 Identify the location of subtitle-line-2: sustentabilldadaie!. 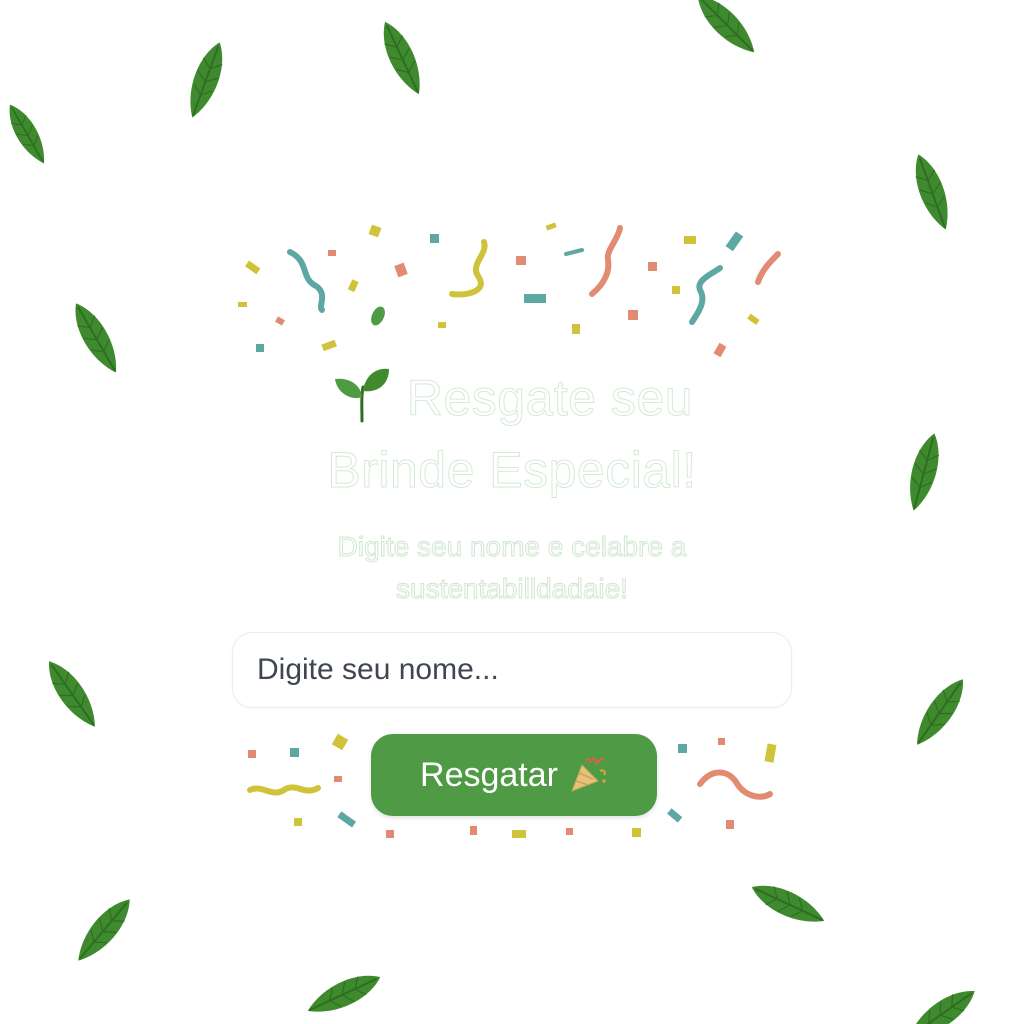
(512, 589).